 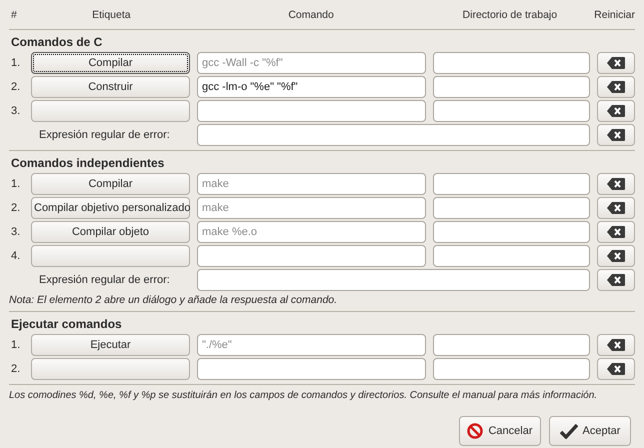 I want to click on column-header: Reiniciar, so click(x=614, y=16).